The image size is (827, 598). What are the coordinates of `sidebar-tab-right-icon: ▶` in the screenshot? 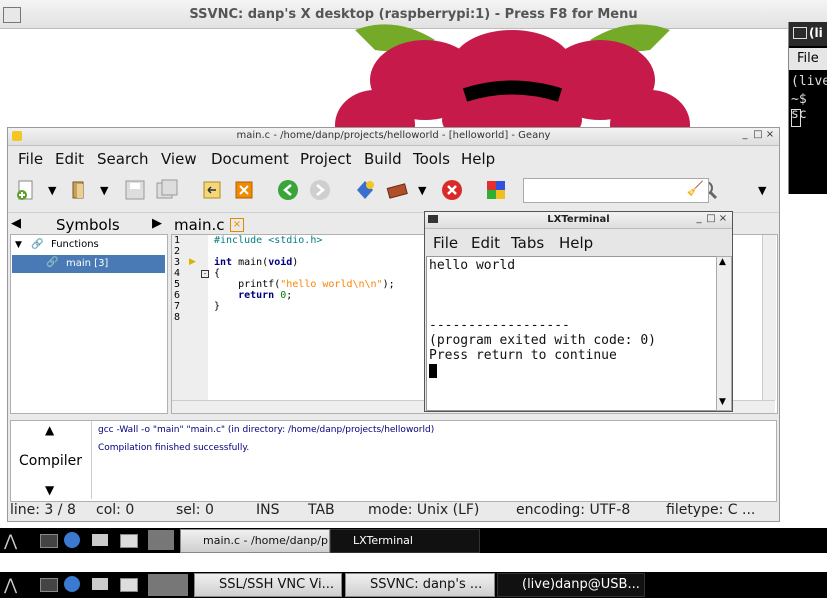 It's located at (157, 223).